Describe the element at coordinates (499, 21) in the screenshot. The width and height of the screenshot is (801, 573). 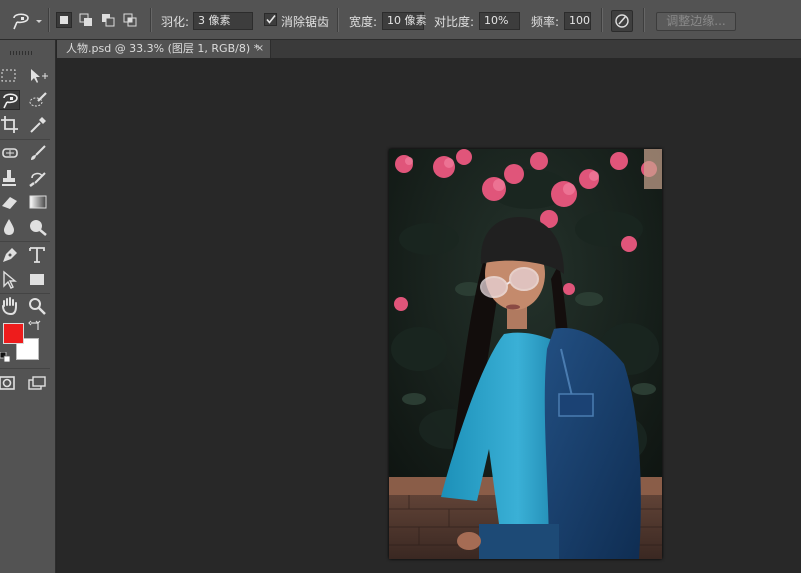
I see `contrast-input: 10%` at that location.